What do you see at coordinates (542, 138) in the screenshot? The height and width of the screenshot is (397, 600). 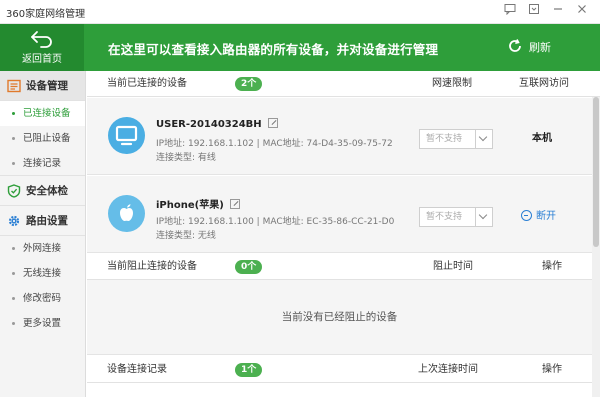 I see `local-machine-label: 本机` at bounding box center [542, 138].